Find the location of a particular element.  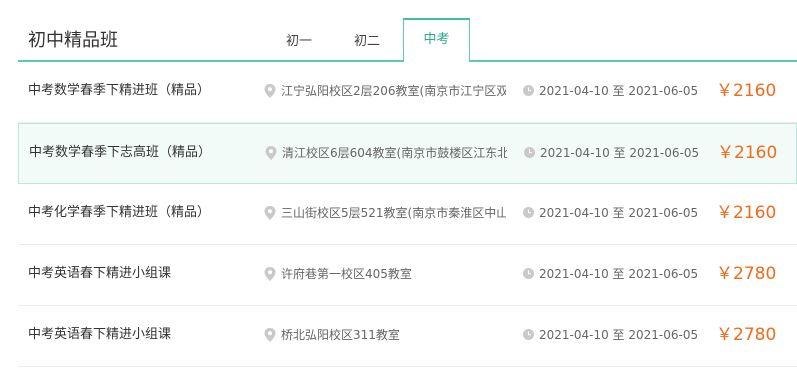

course-location: 三山街校区5层521教室(南京市秦淮区中山 is located at coordinates (385, 213).